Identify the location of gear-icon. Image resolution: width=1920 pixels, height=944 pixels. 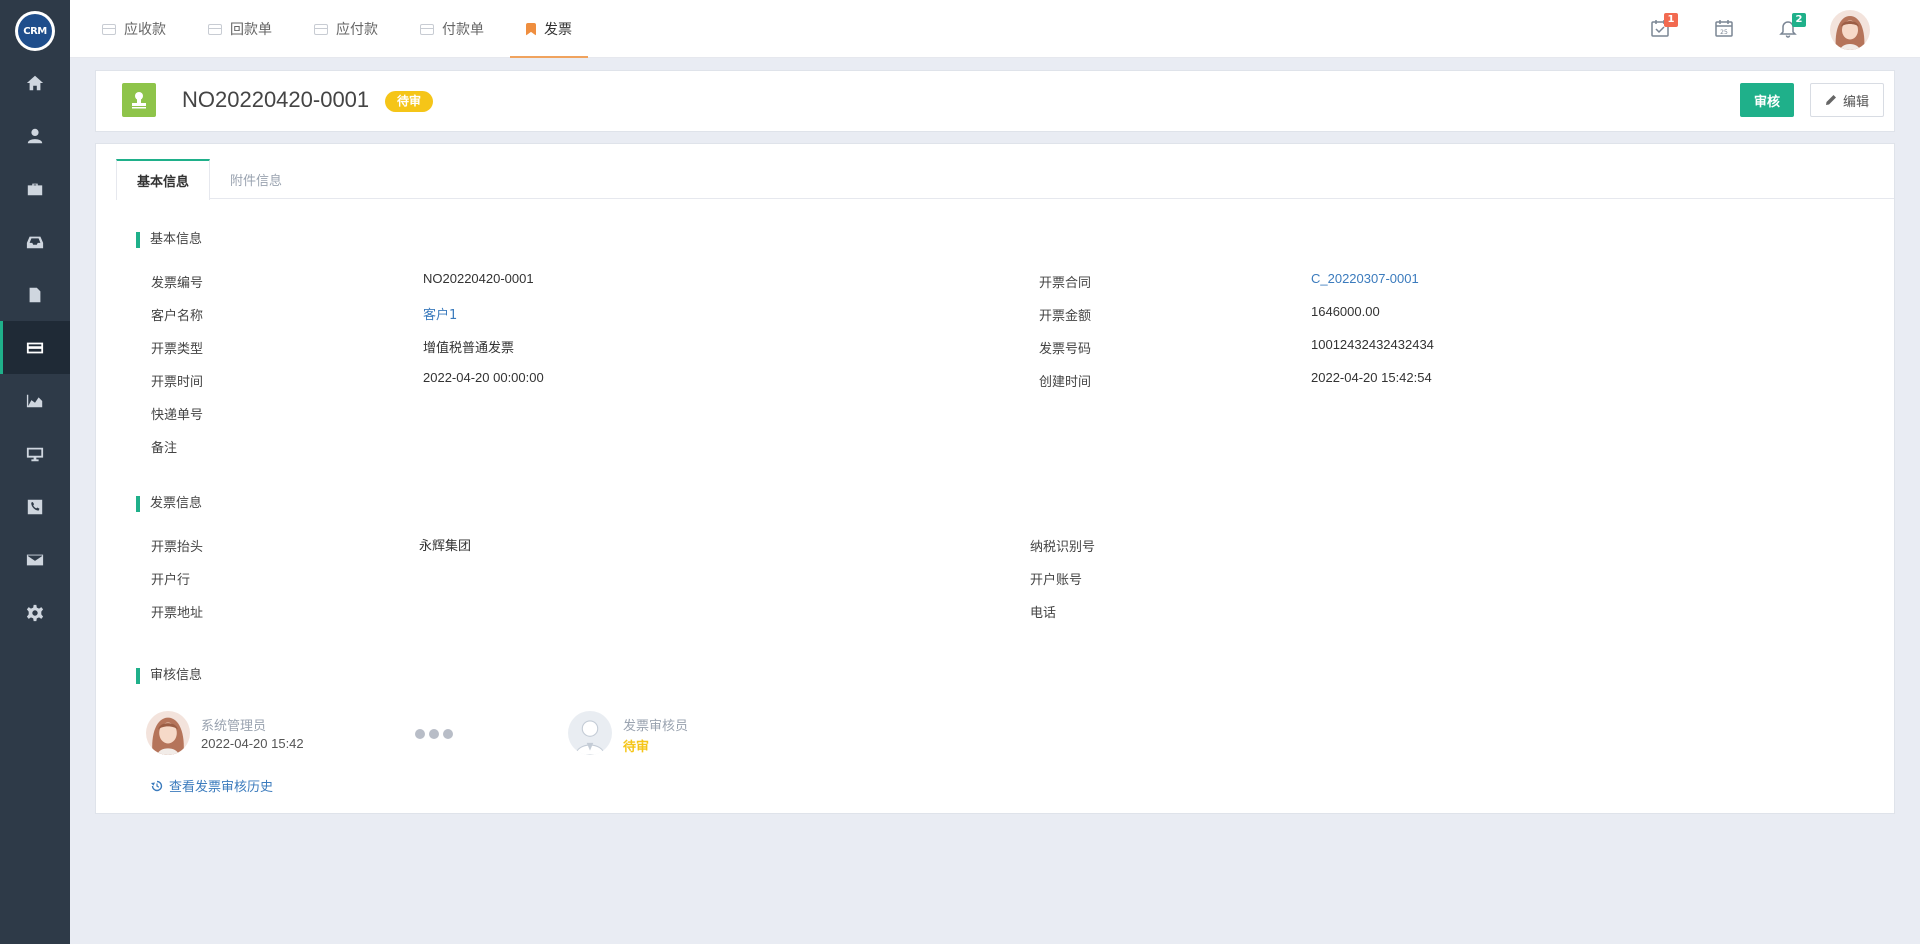
(35, 612).